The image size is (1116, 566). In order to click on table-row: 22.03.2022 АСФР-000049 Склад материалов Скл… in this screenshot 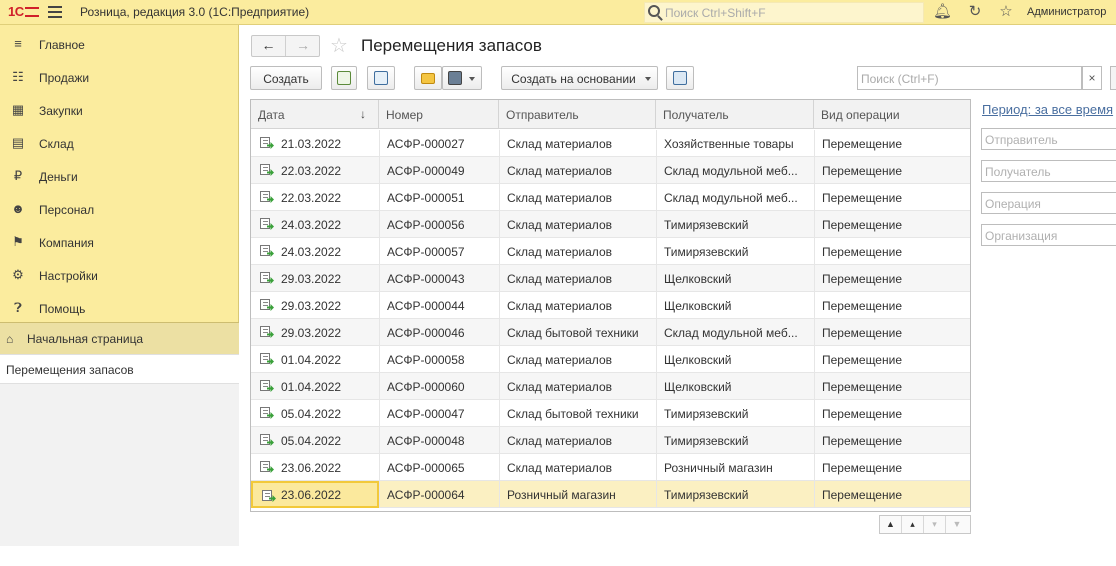, I will do `click(610, 170)`.